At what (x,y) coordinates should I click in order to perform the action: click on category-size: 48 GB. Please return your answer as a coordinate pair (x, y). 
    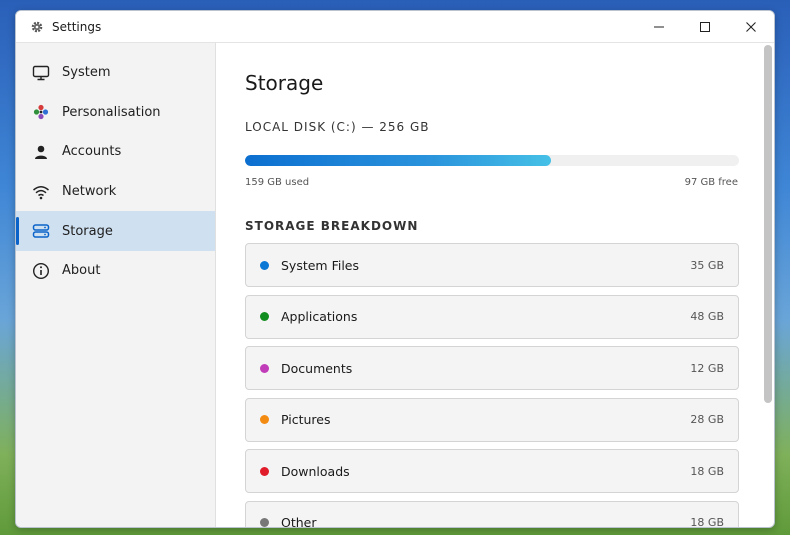
    Looking at the image, I should click on (707, 316).